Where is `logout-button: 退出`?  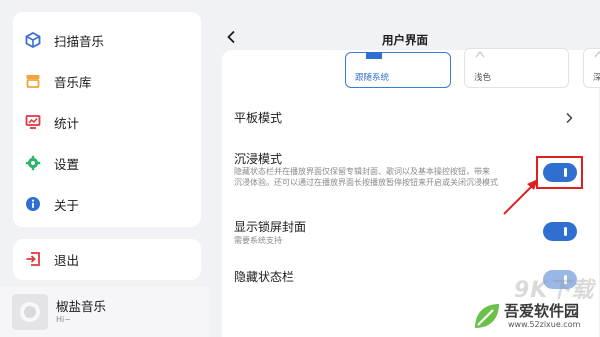
logout-button: 退出 is located at coordinates (109, 259).